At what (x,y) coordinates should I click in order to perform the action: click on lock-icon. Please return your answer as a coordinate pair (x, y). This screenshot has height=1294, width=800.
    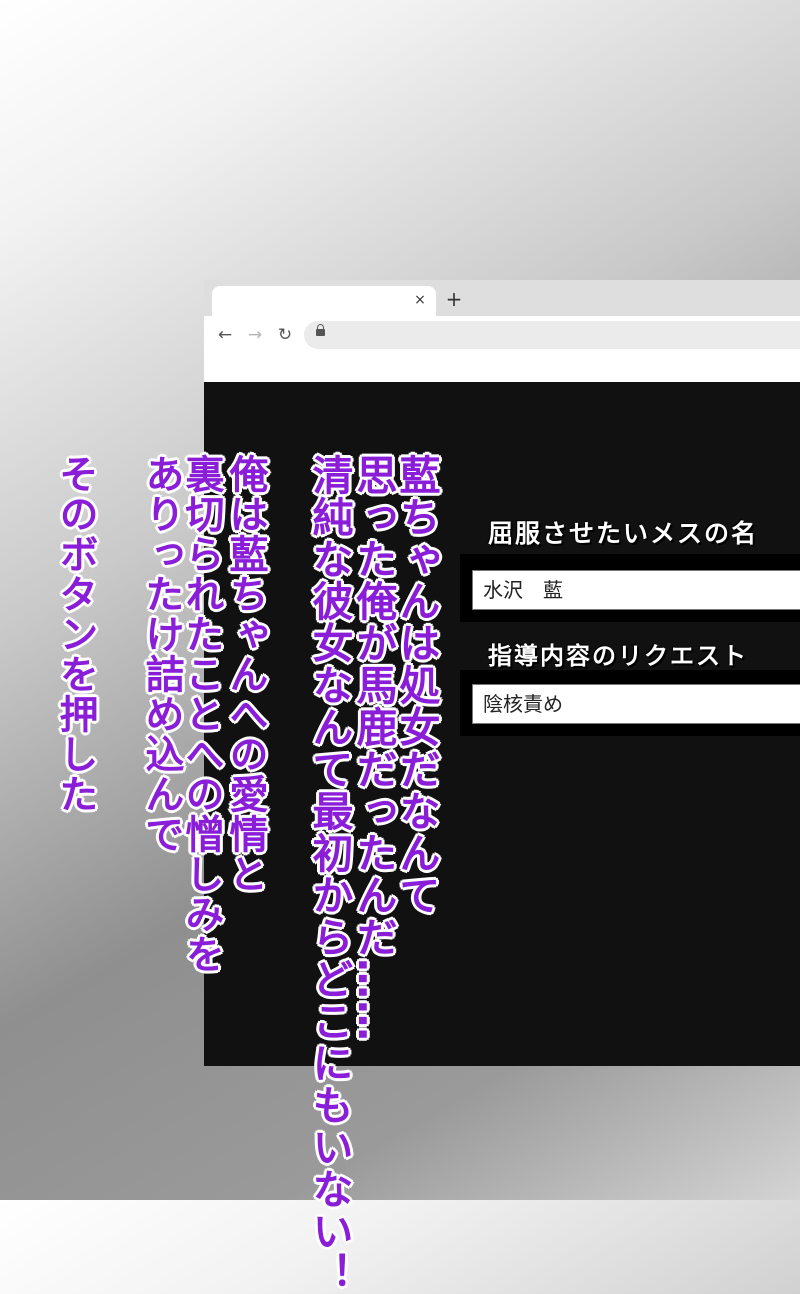
    Looking at the image, I should click on (320, 330).